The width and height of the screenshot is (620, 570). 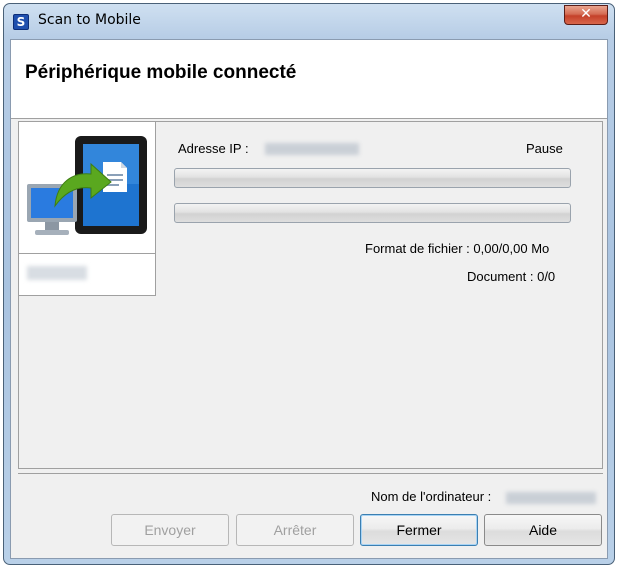 I want to click on progress-bar-lower, so click(x=372, y=213).